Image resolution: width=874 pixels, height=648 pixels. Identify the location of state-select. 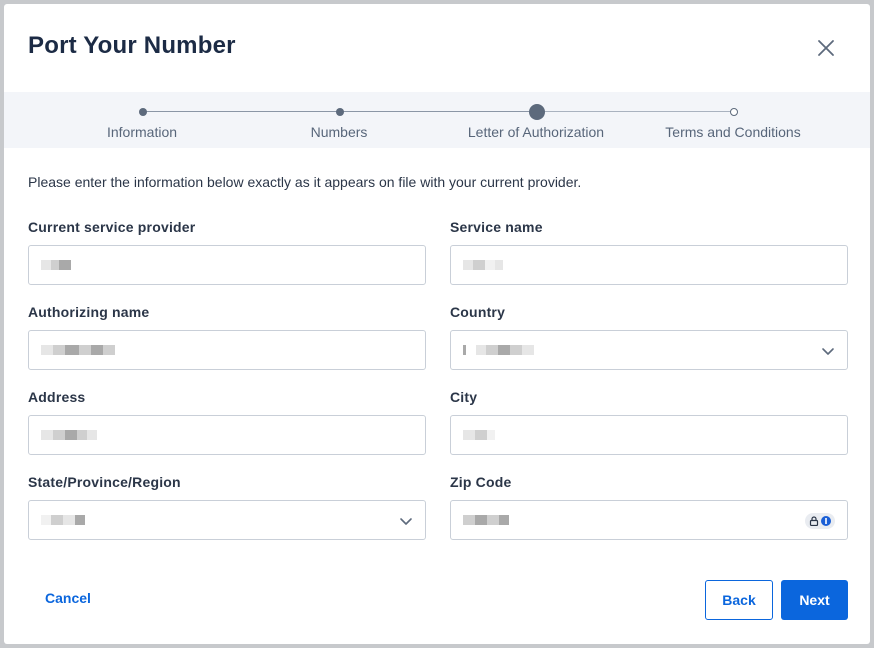
(227, 520).